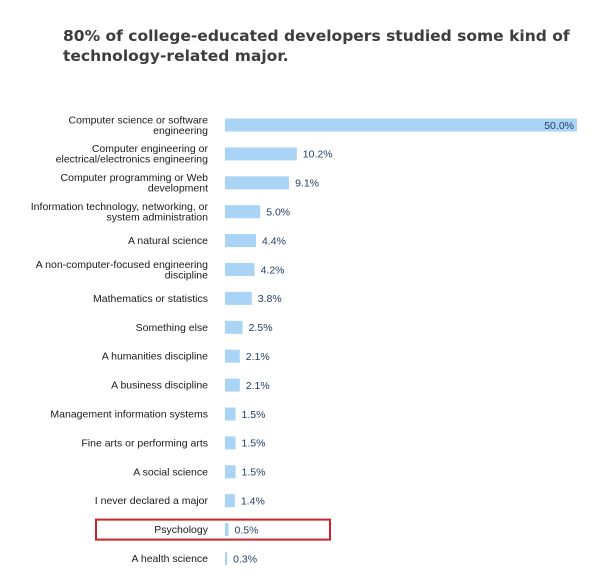 This screenshot has width=611, height=577. Describe the element at coordinates (261, 328) in the screenshot. I see `value-label-something-else: 2.5%` at that location.